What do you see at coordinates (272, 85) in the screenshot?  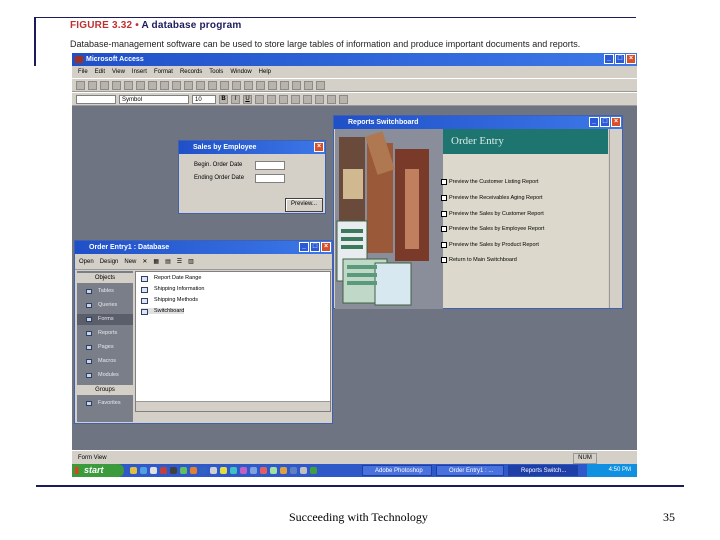 I see `delete-record-icon` at bounding box center [272, 85].